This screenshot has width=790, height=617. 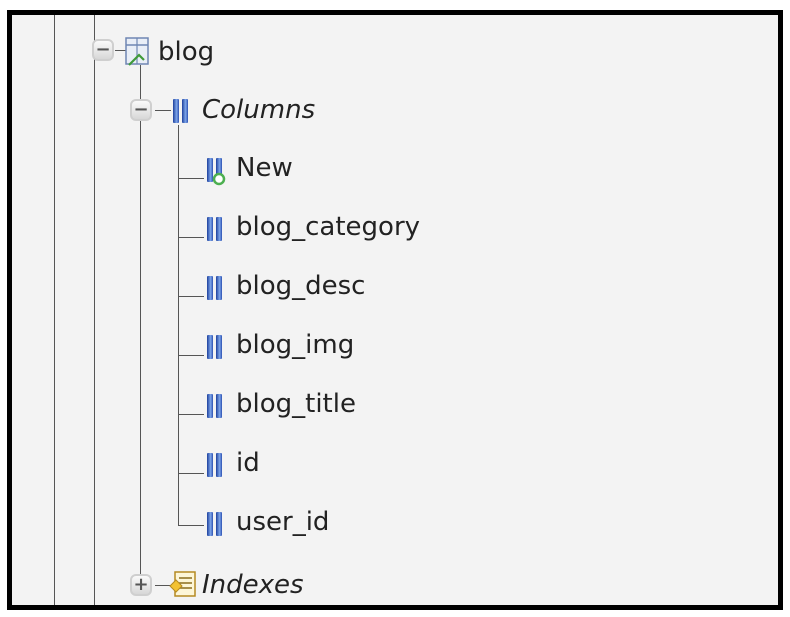 I want to click on tree-item-column: blog_desc, so click(x=300, y=286).